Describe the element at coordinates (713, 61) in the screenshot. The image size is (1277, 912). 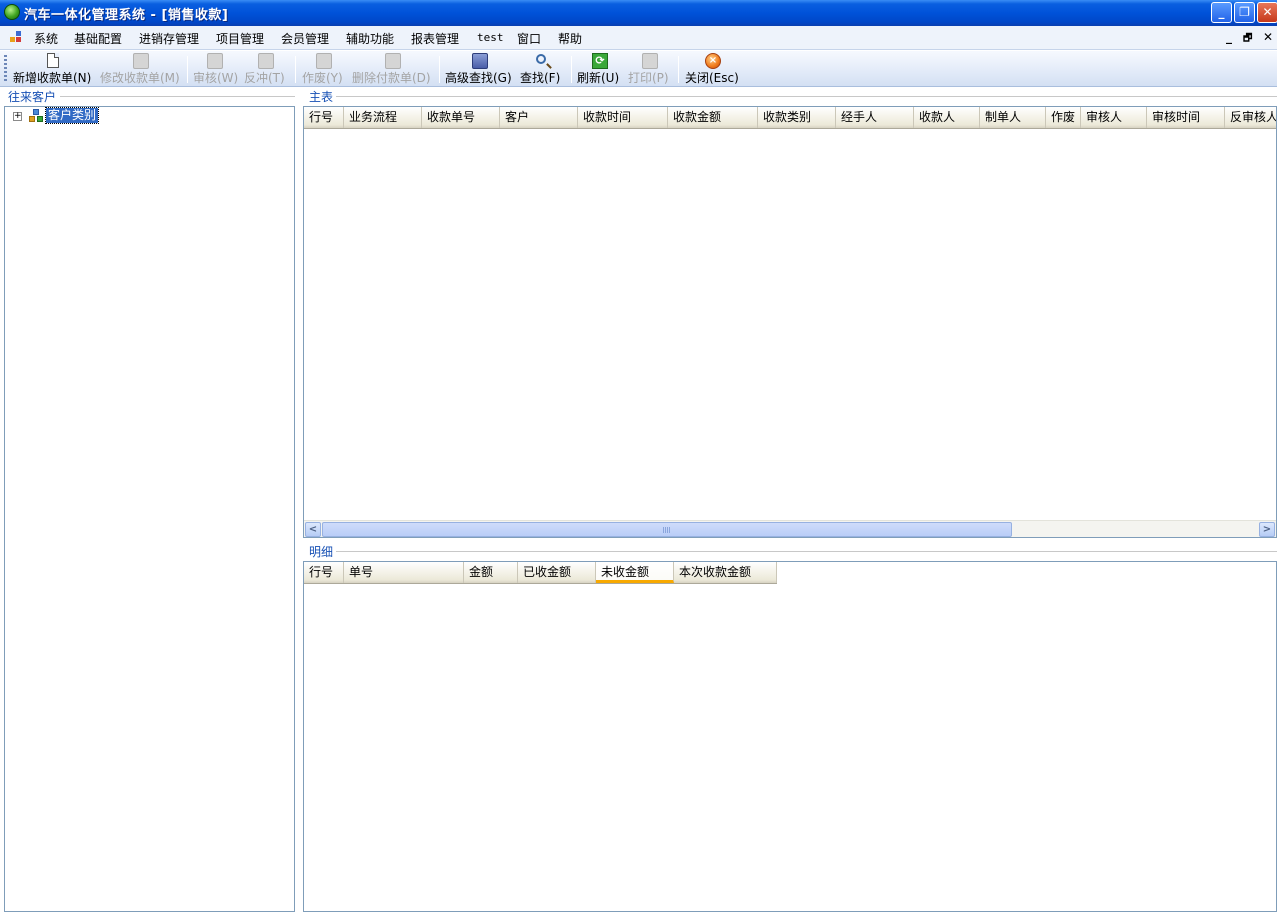
I see `close-icon: ×` at that location.